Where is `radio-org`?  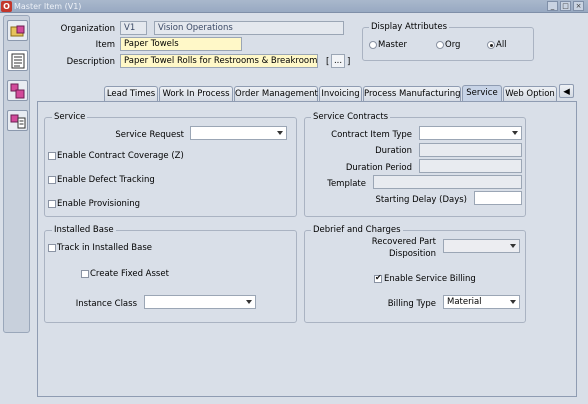 radio-org is located at coordinates (440, 45).